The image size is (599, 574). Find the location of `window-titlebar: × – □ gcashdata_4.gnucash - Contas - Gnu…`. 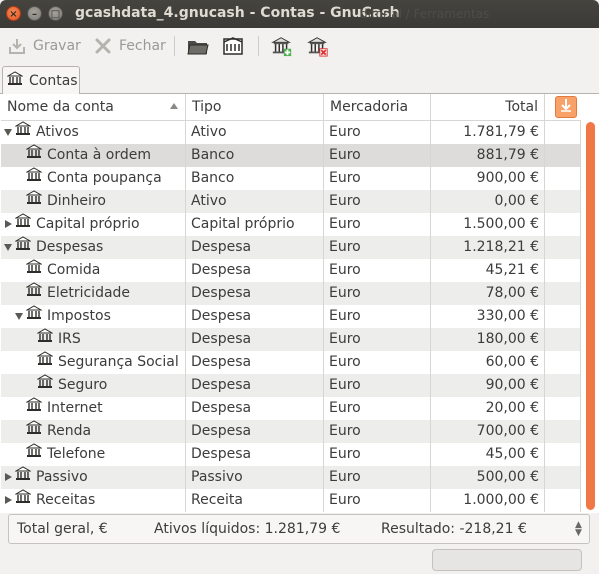

window-titlebar: × – □ gcashdata_4.gnucash - Contas - Gnu… is located at coordinates (299, 14).